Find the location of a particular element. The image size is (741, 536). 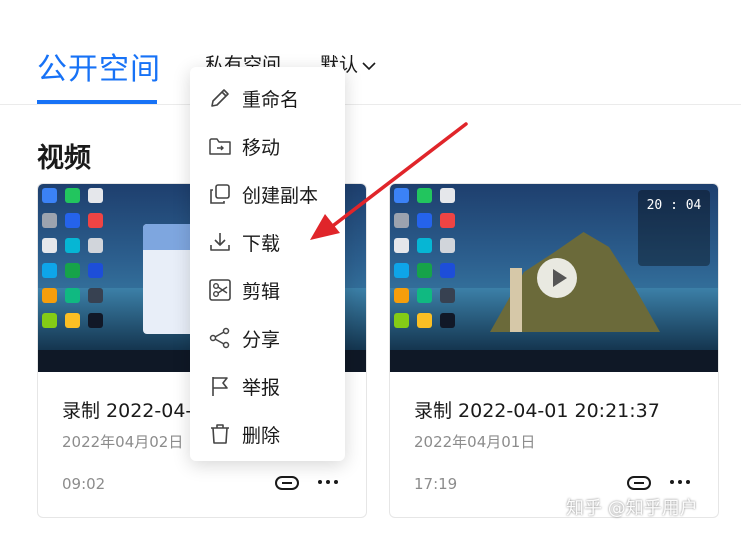

menu-item-move: 移动 is located at coordinates (267, 146).